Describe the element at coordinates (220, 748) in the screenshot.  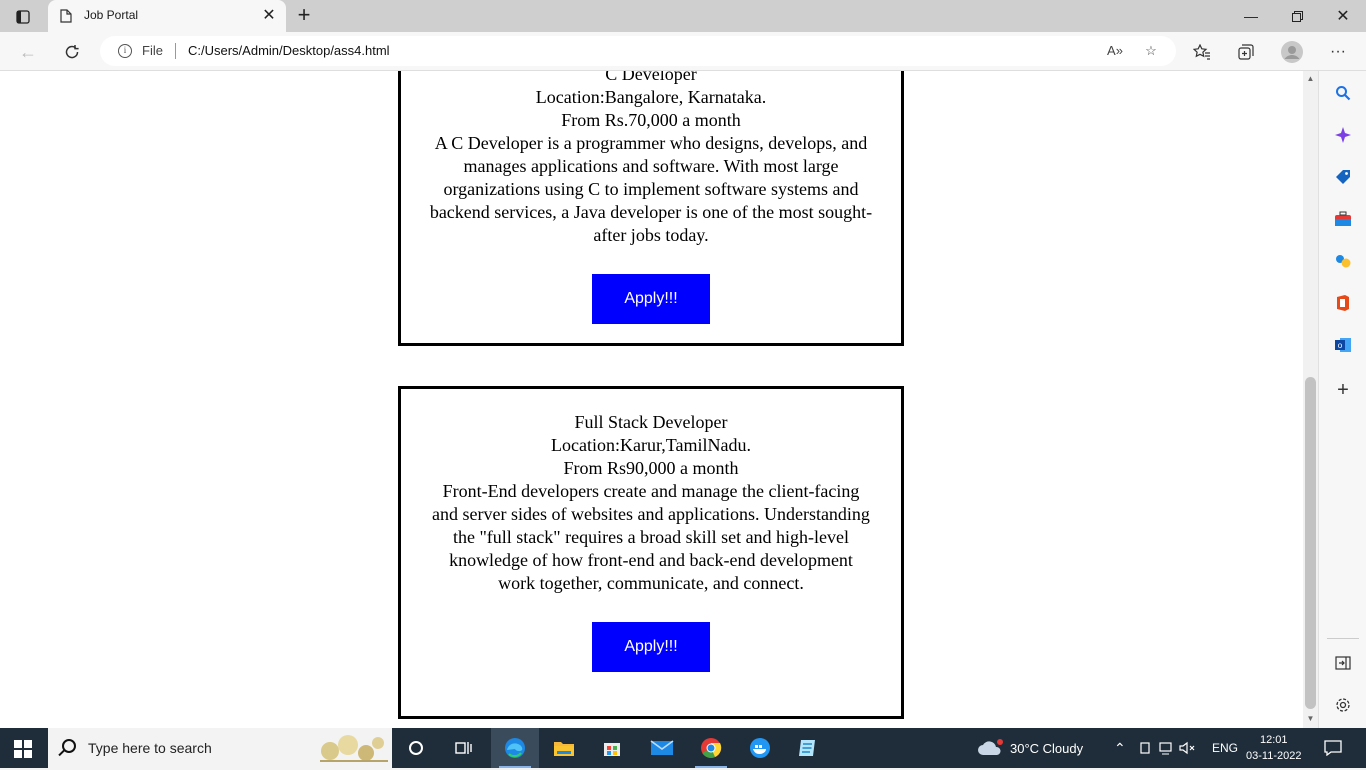
I see `taskbar-search-box: Type here to search` at that location.